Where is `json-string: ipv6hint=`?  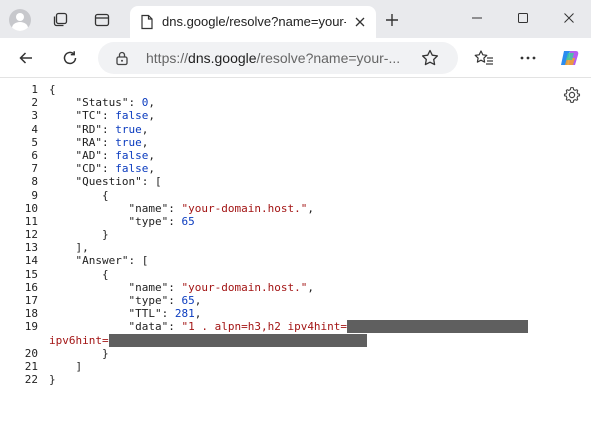 json-string: ipv6hint= is located at coordinates (79, 340).